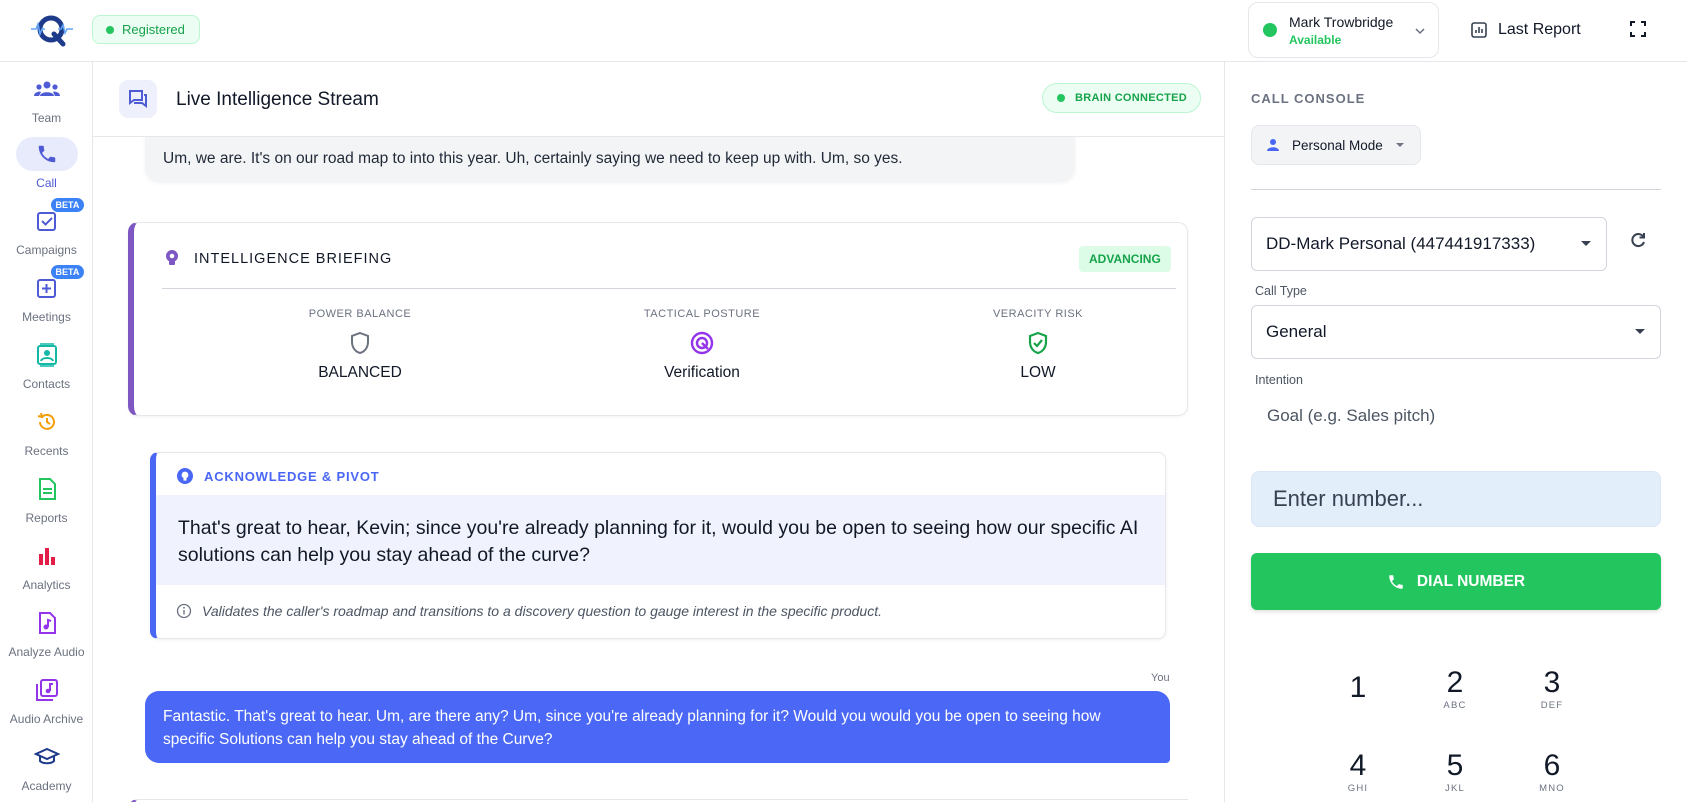  Describe the element at coordinates (46, 250) in the screenshot. I see `sidebar-item-label: Campaigns` at that location.